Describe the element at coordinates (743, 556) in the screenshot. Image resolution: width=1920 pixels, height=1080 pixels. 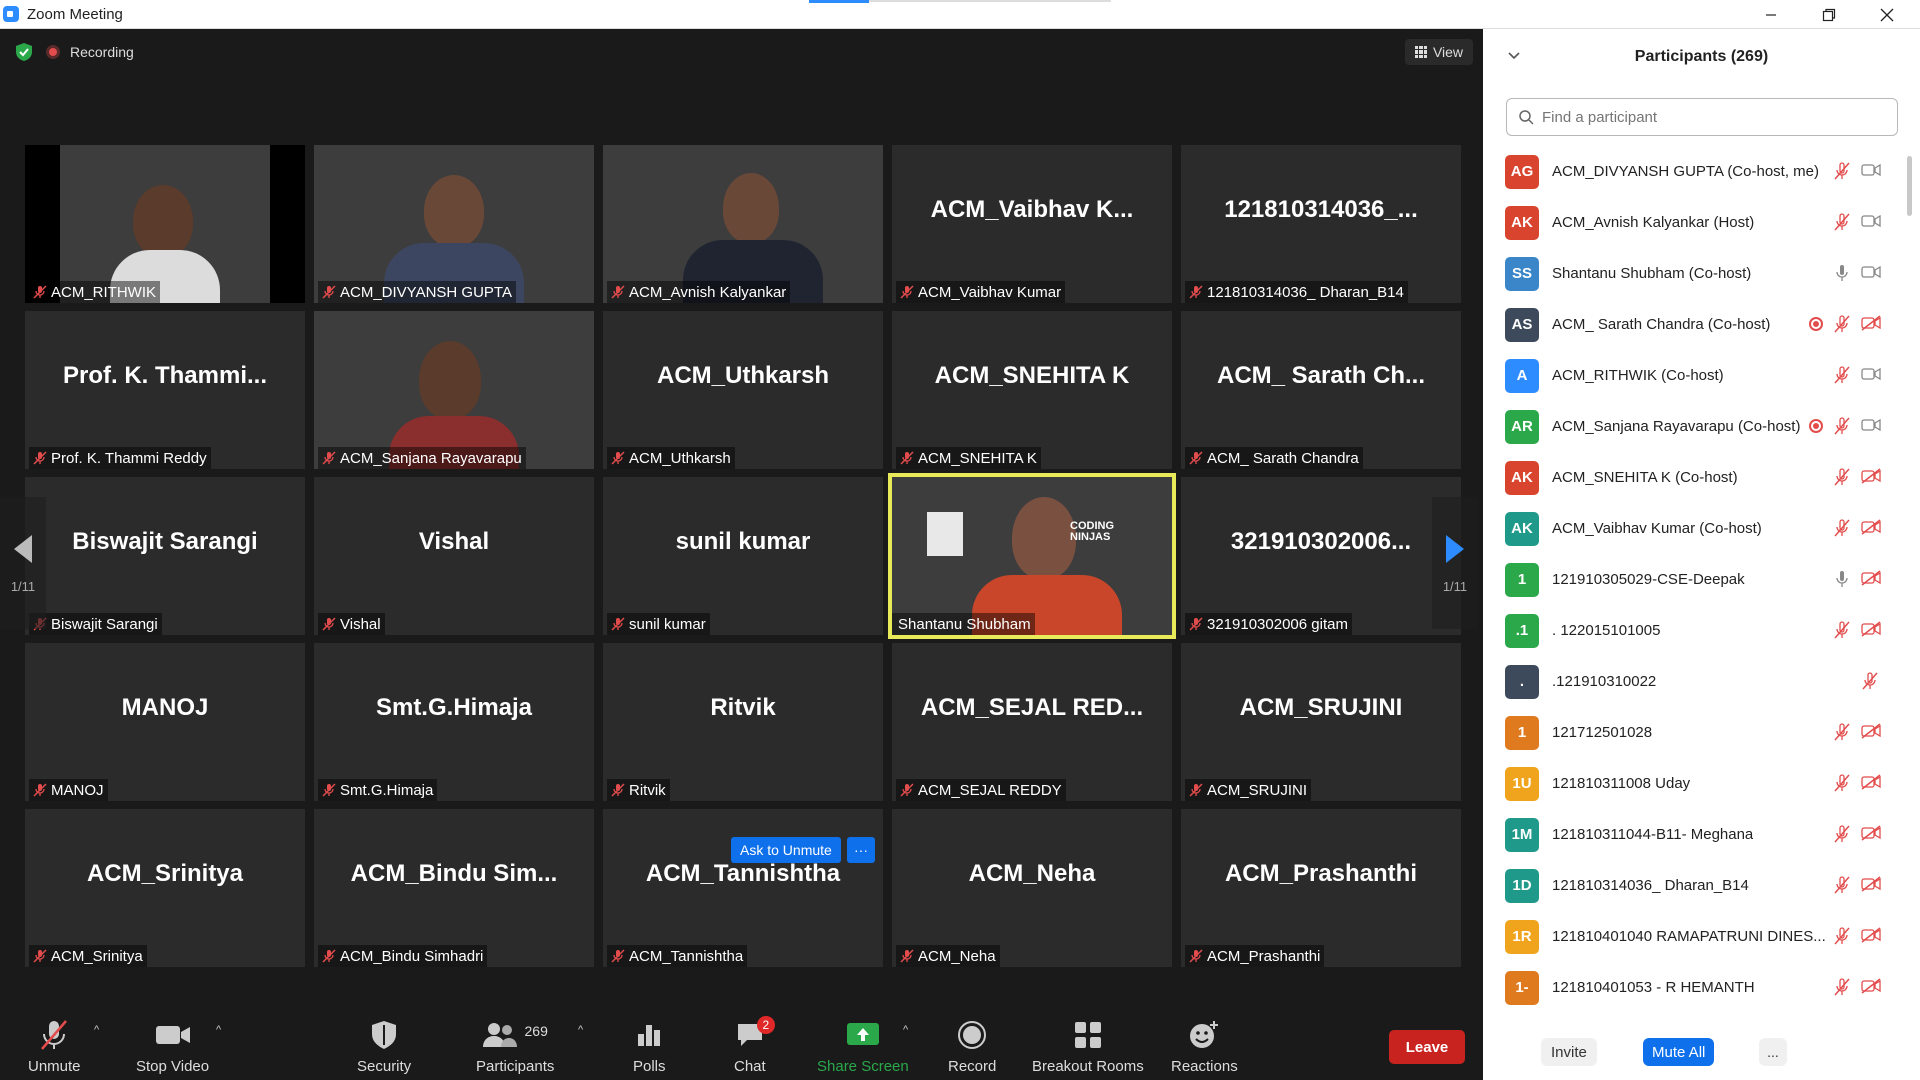
I see `video-tile: sunil kumar sunil kumar` at that location.